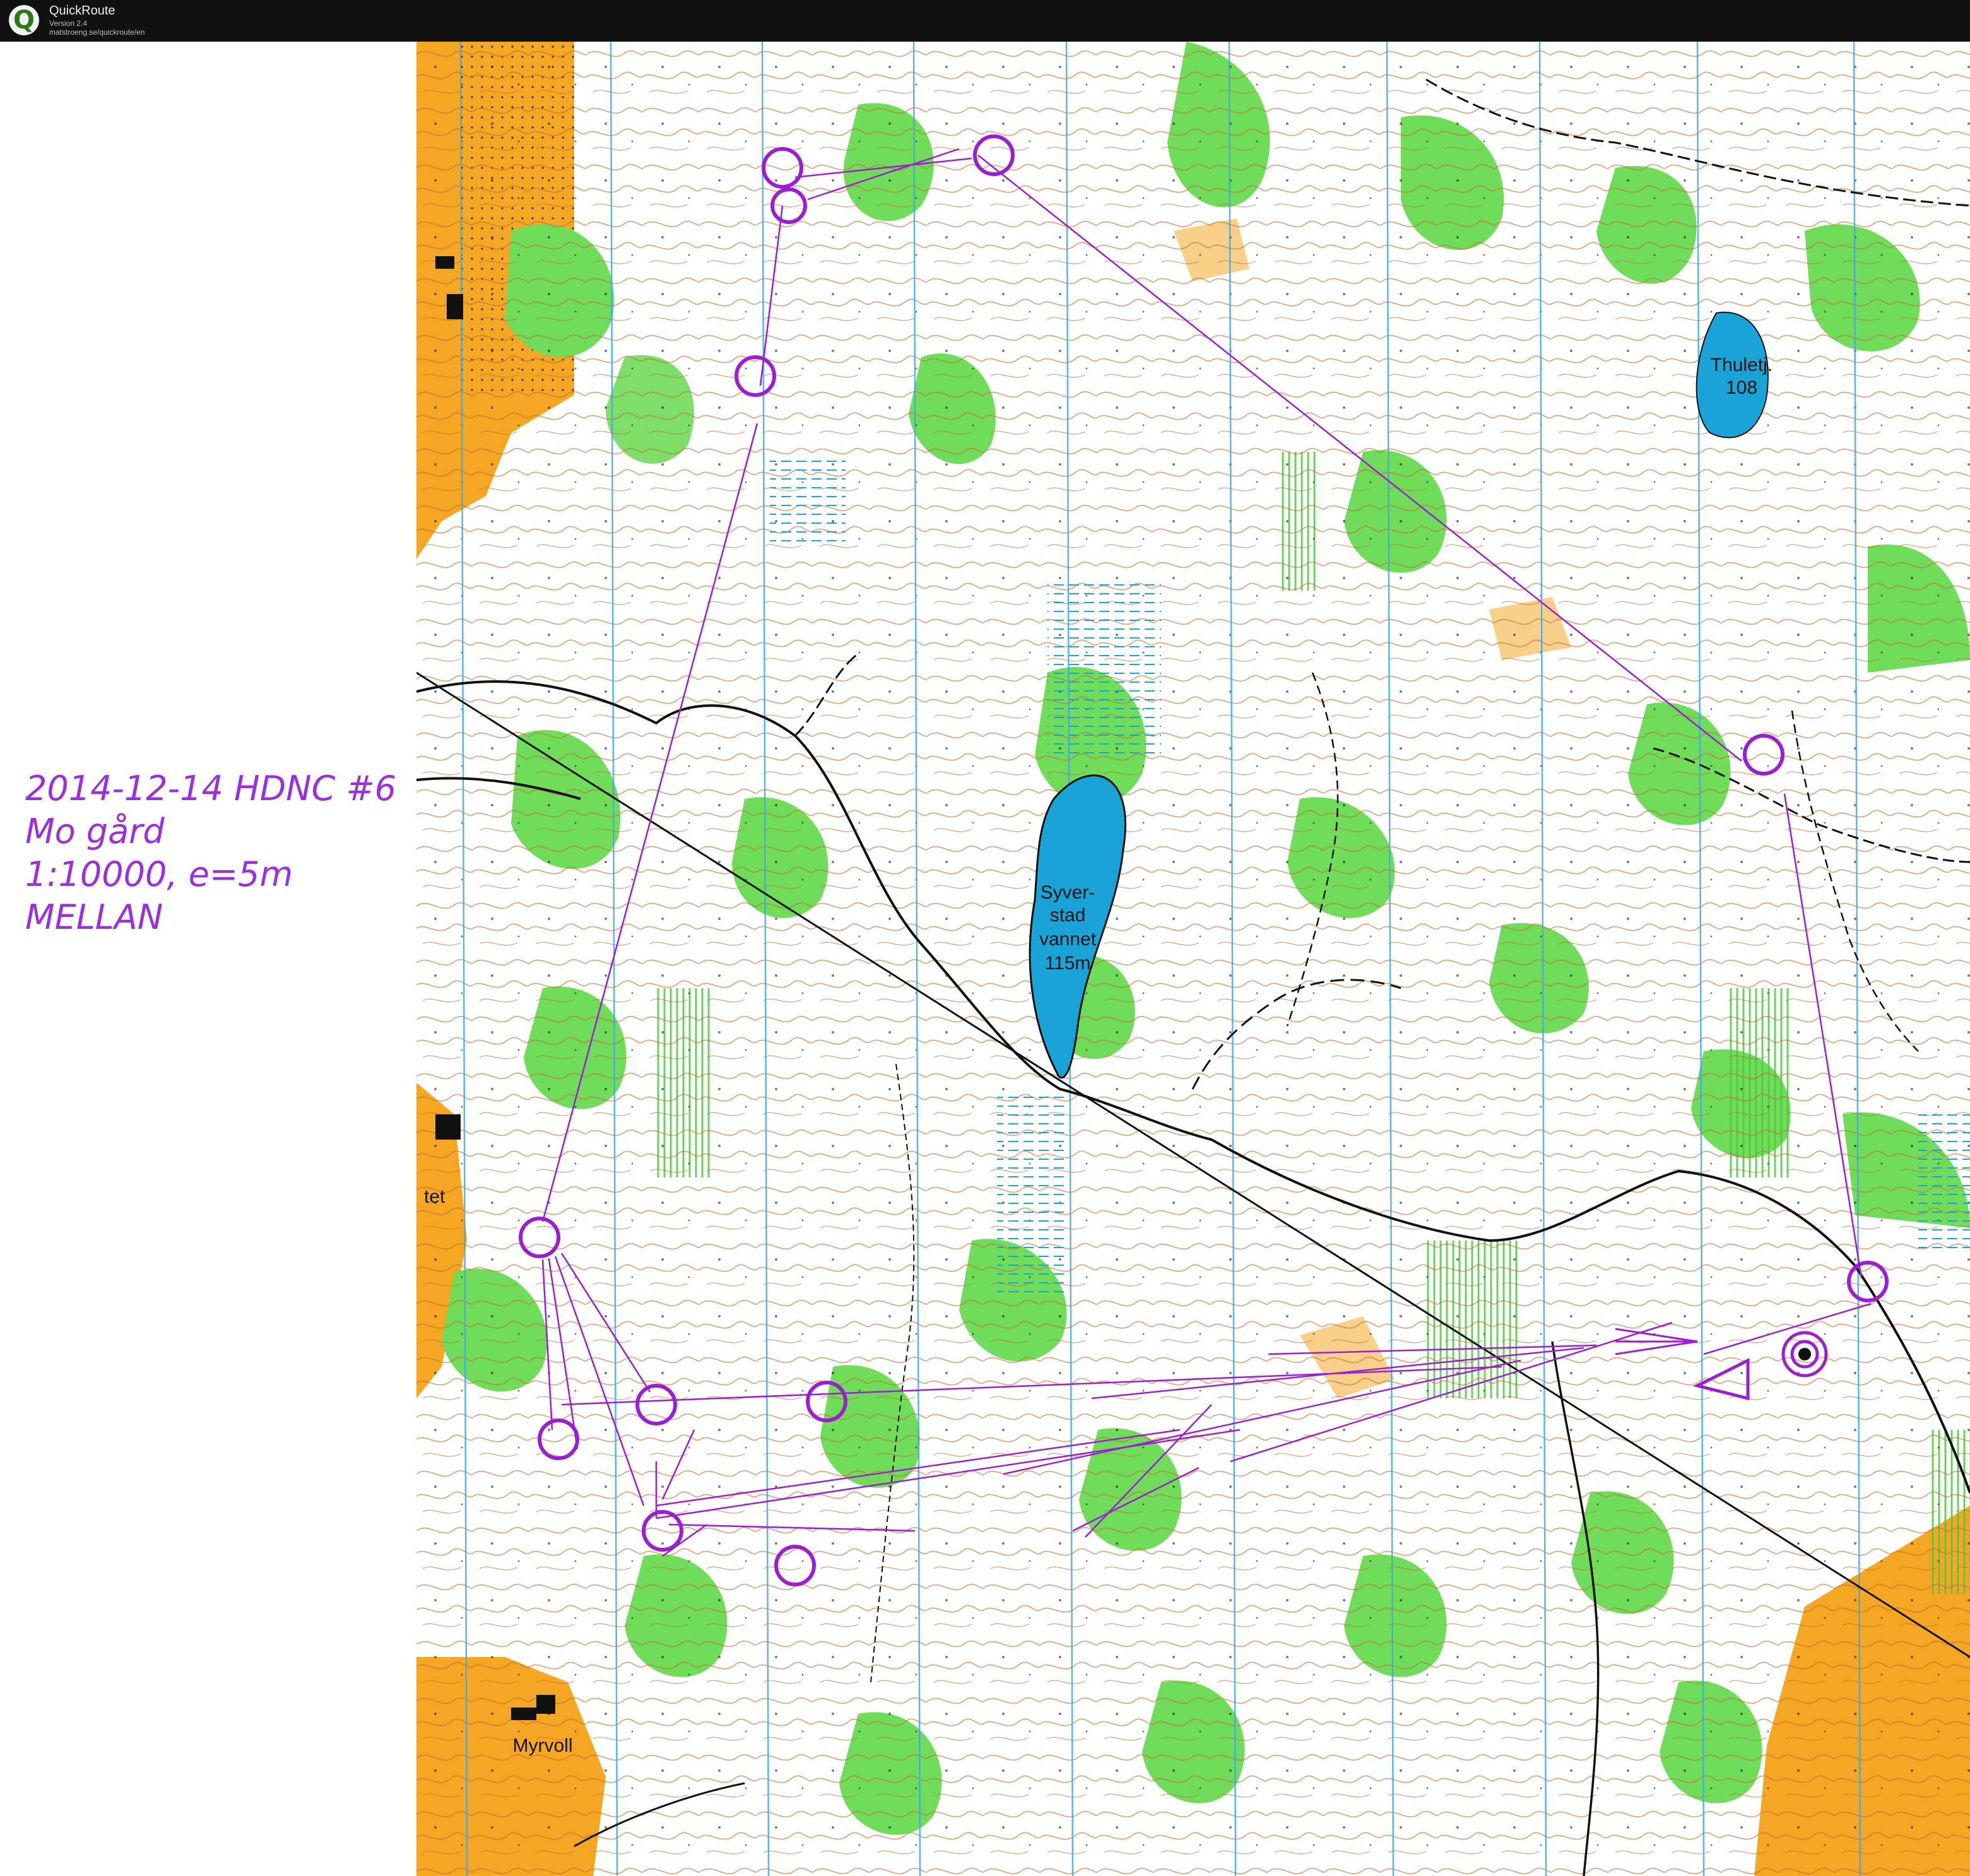 The height and width of the screenshot is (1876, 1970). Describe the element at coordinates (95, 831) in the screenshot. I see `event-location: Mo gård` at that location.